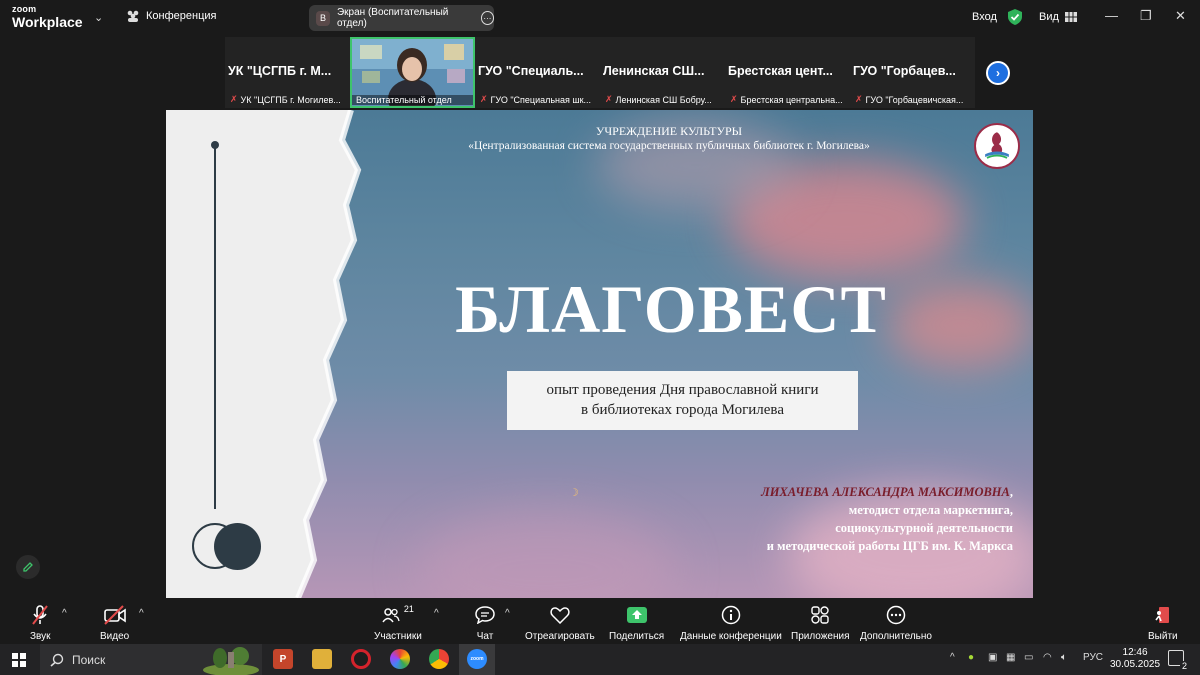 This screenshot has height=675, width=1200. I want to click on pencil-icon, so click(28, 567).